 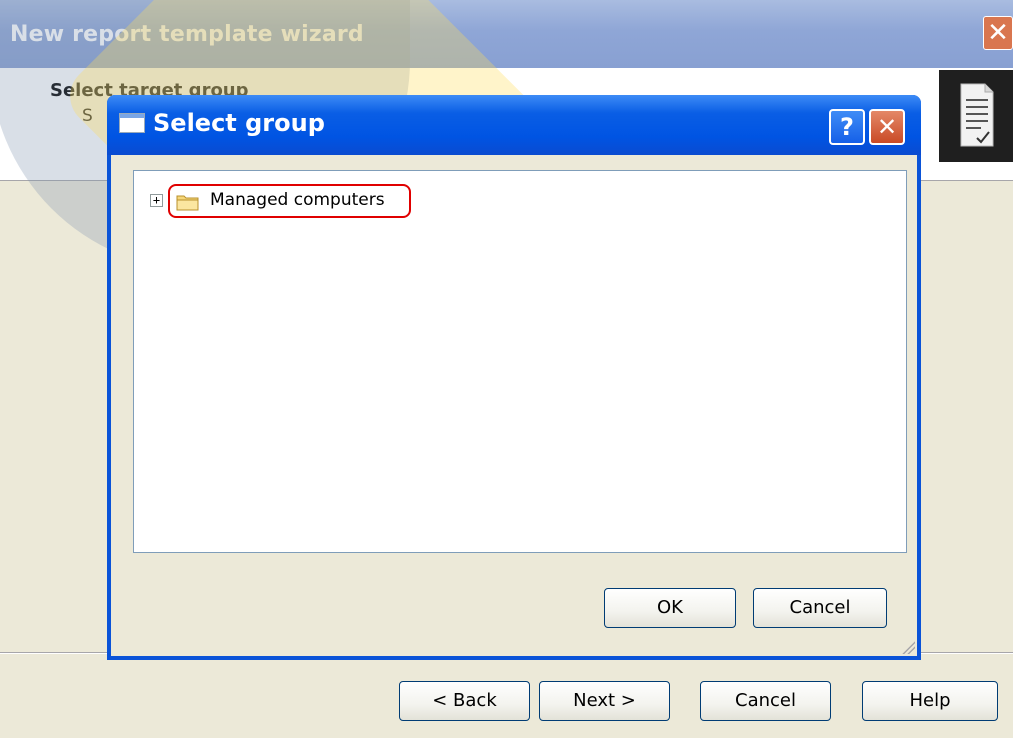 I want to click on resize-grip-icon, so click(x=907, y=646).